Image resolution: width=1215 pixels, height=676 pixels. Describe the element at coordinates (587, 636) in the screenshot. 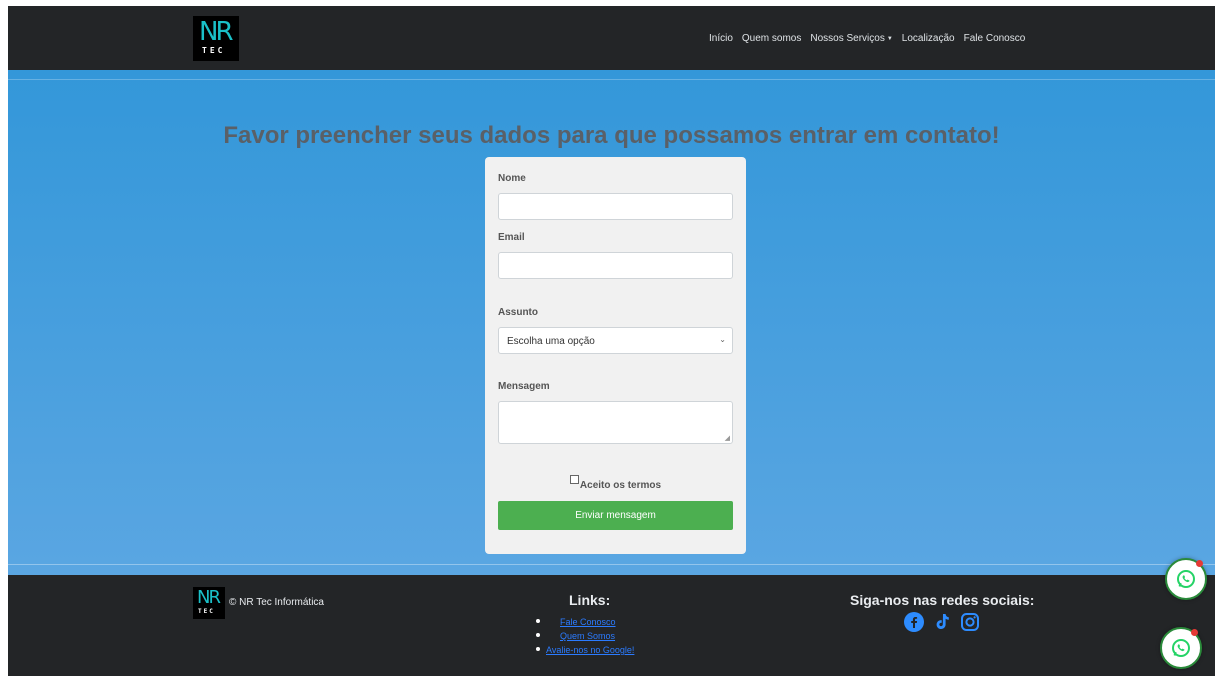

I see `footer-link-quem-somos: Quem Somos` at that location.